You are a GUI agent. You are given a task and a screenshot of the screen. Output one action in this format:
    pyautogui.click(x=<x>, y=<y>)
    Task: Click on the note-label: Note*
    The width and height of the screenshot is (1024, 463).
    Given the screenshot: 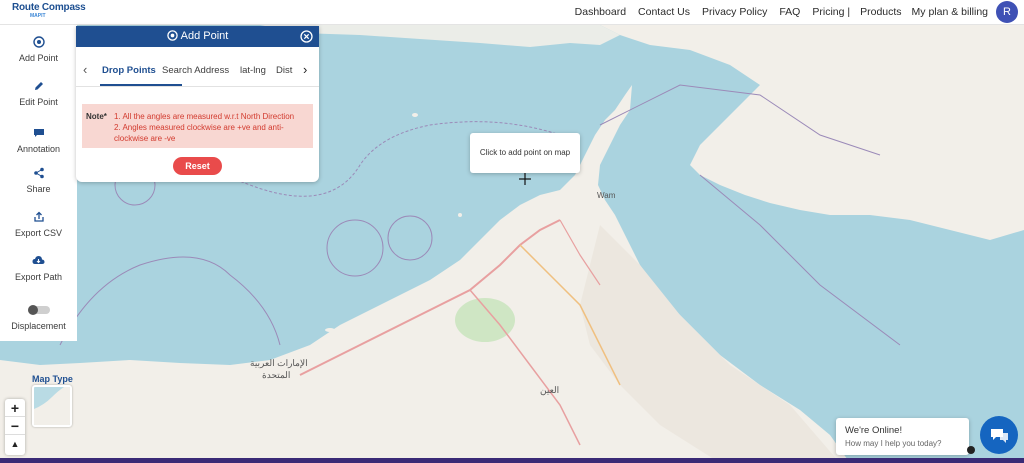 What is the action you would take?
    pyautogui.click(x=96, y=116)
    